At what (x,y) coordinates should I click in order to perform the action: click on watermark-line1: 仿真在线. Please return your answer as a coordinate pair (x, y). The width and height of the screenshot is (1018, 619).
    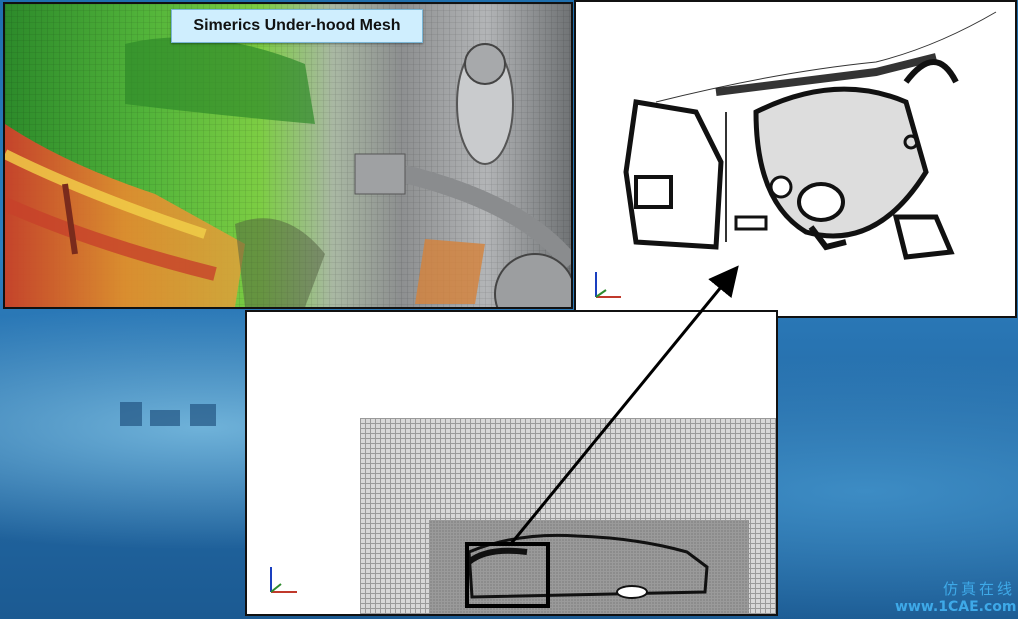
    Looking at the image, I should click on (978, 589).